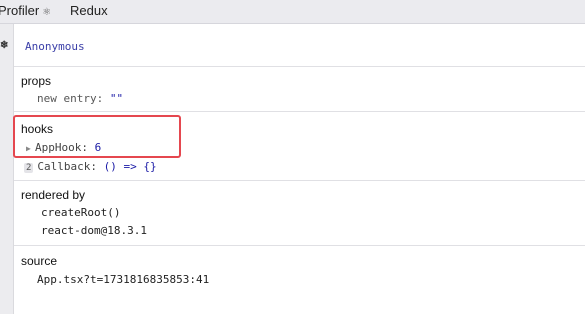  Describe the element at coordinates (30, 148) in the screenshot. I see `expand-triangle-icon: ▶` at that location.